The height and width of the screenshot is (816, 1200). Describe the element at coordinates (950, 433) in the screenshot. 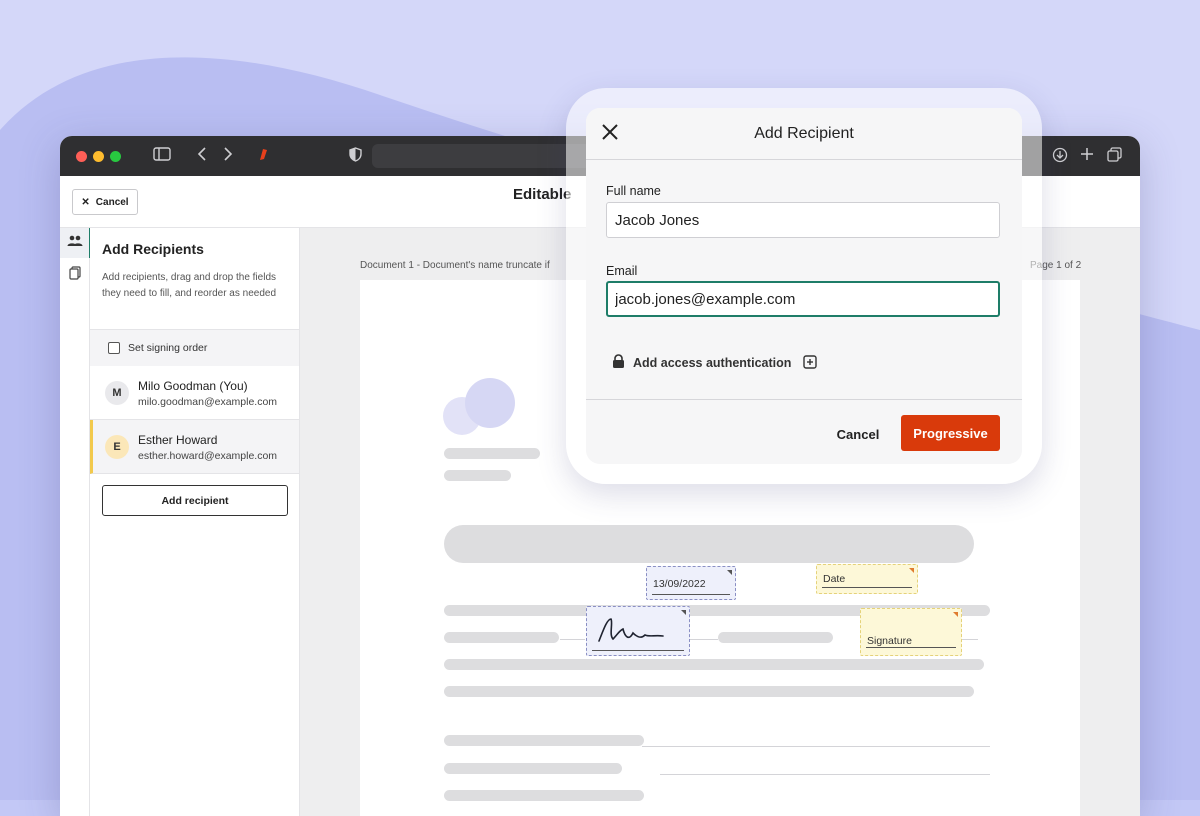

I see `progressive-button: Progressive` at that location.